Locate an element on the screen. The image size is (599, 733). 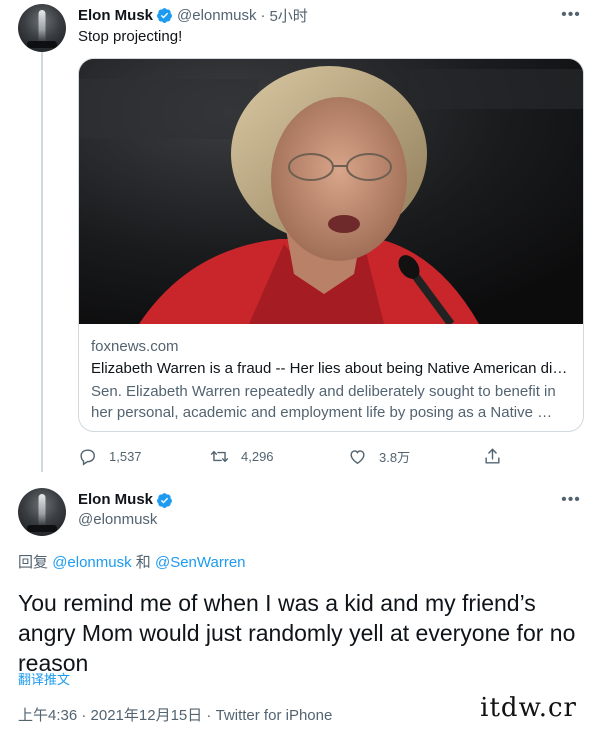
like-button: 3.8万 is located at coordinates (379, 456).